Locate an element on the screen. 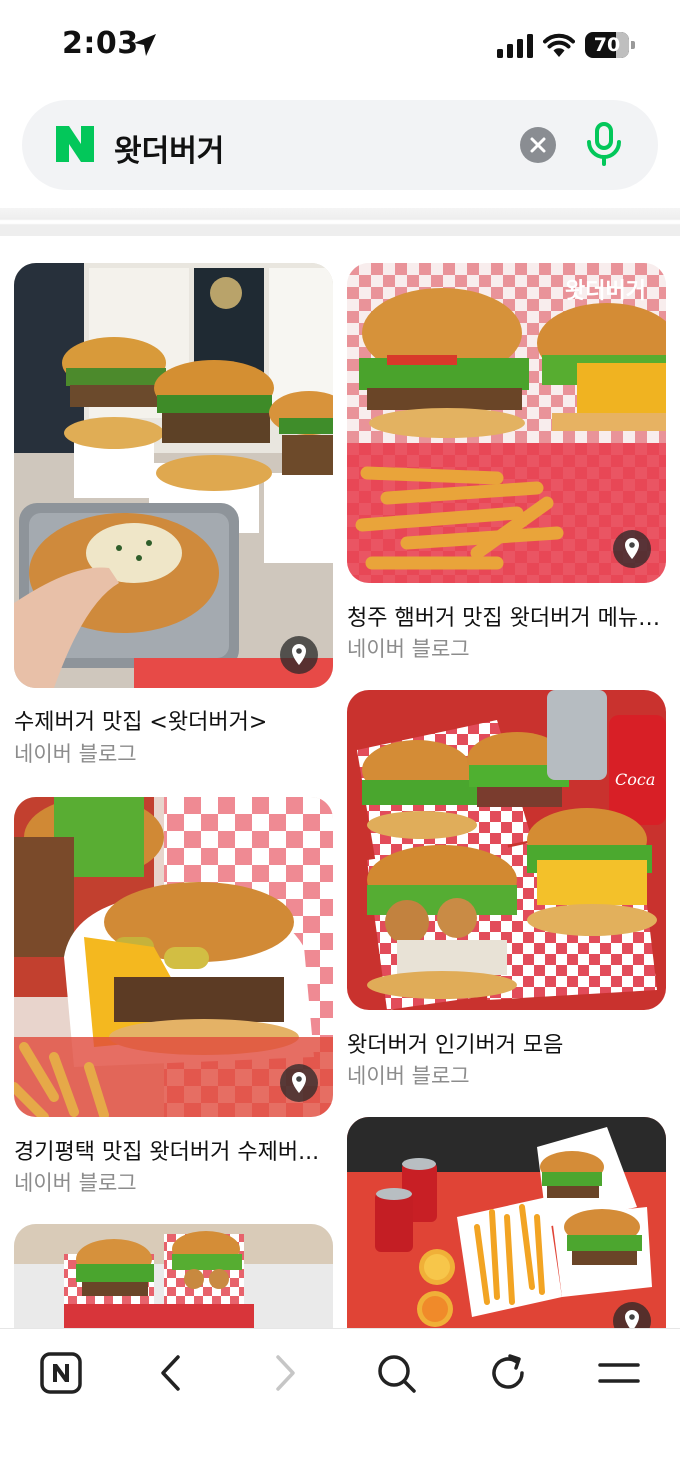 The width and height of the screenshot is (680, 1472). image-overlay-text: 왓더버거 is located at coordinates (605, 291).